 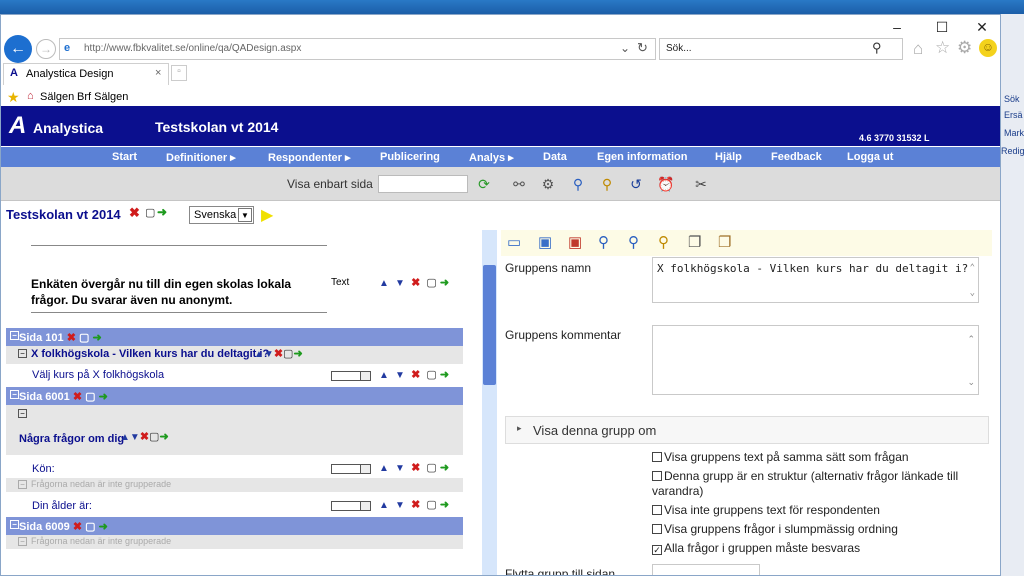 I want to click on checkbox-checked: ✓, so click(x=657, y=550).